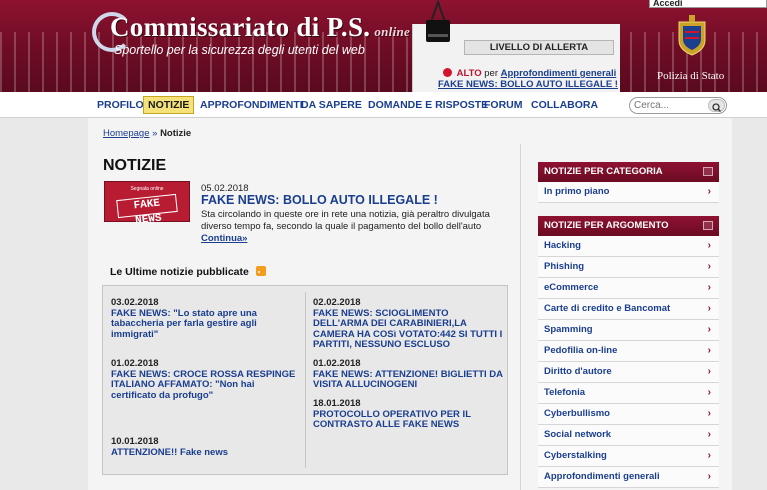 The height and width of the screenshot is (490, 767). I want to click on nav-forum: FORUM, so click(503, 105).